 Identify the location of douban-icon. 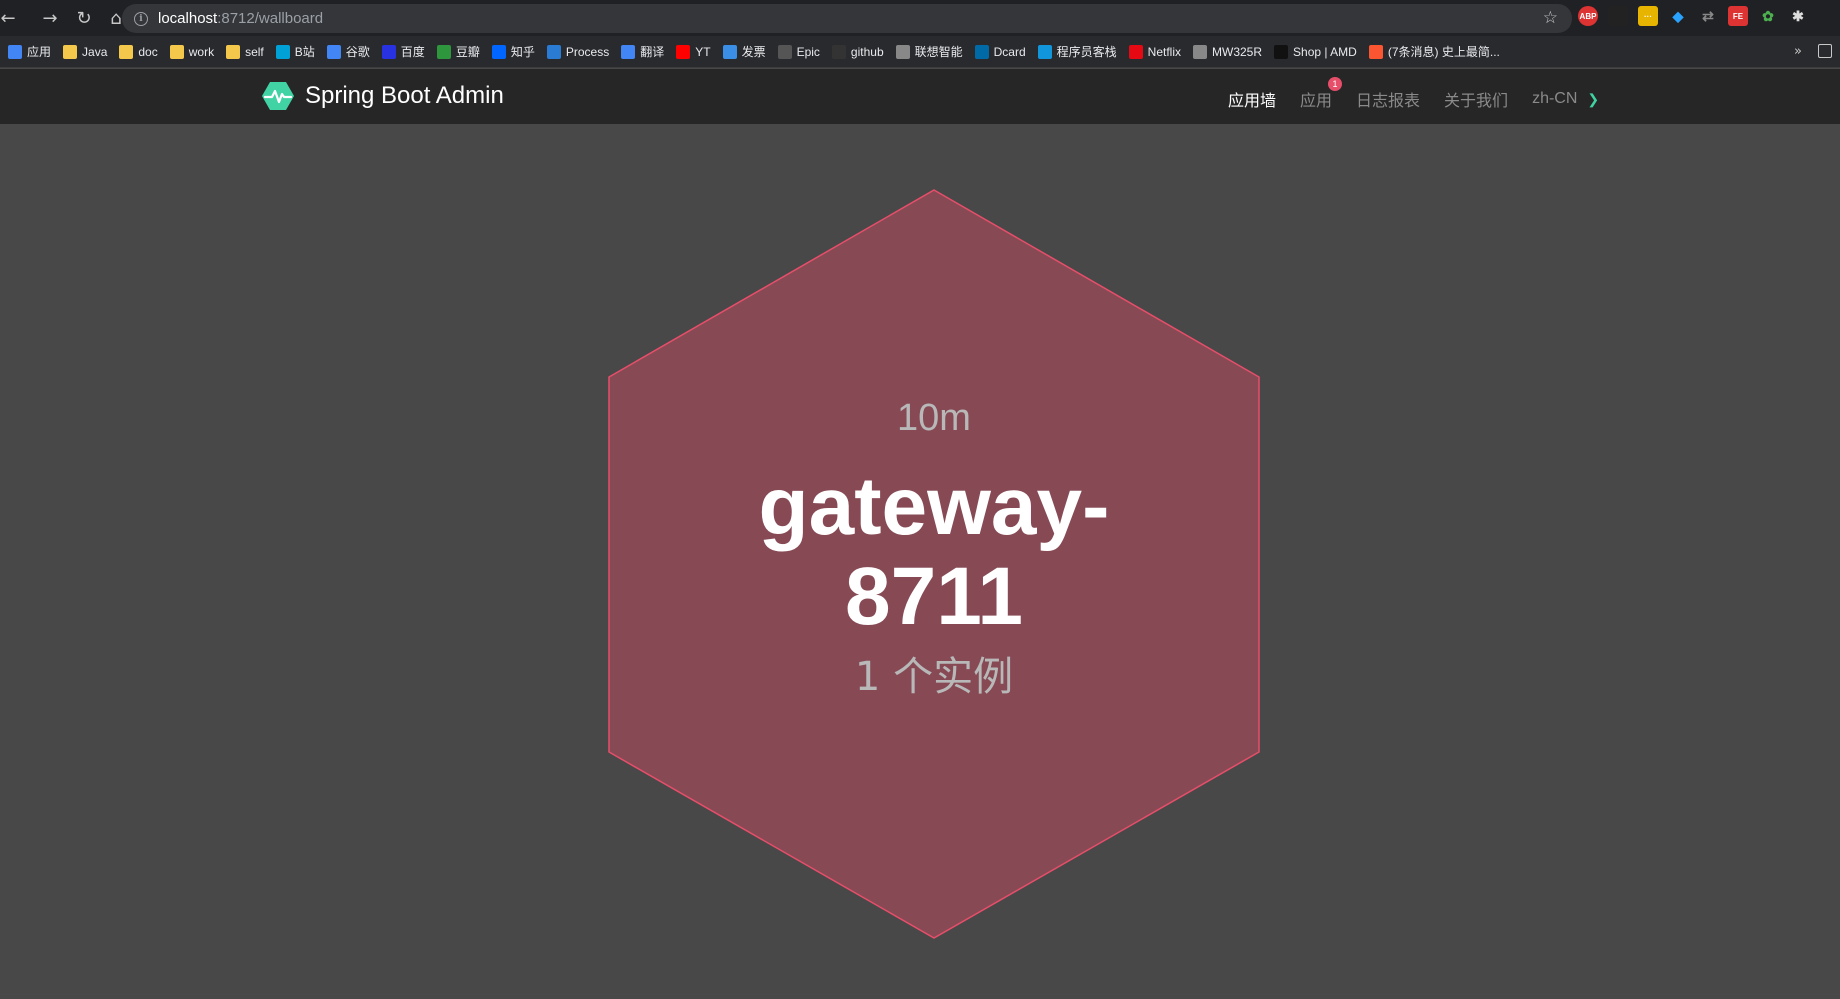
(443, 51).